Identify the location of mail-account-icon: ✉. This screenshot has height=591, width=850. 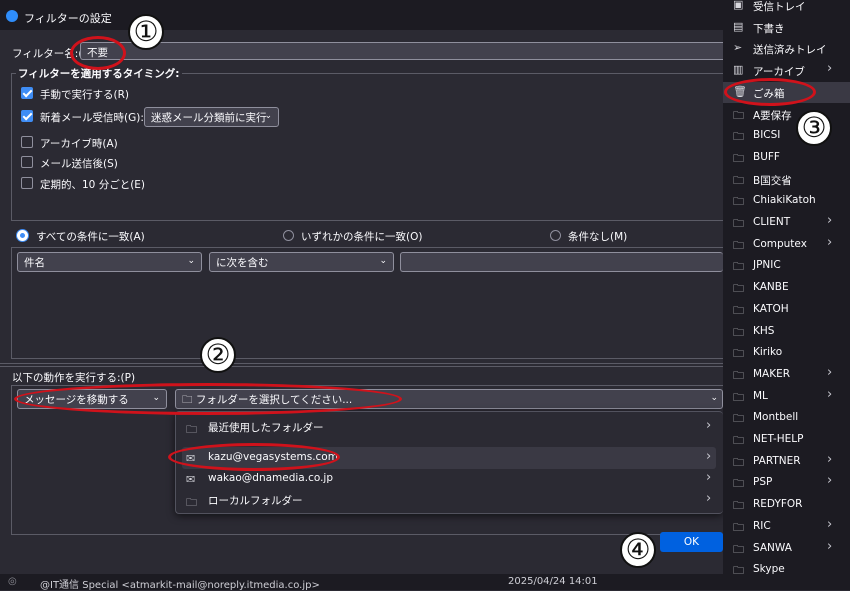
(191, 479).